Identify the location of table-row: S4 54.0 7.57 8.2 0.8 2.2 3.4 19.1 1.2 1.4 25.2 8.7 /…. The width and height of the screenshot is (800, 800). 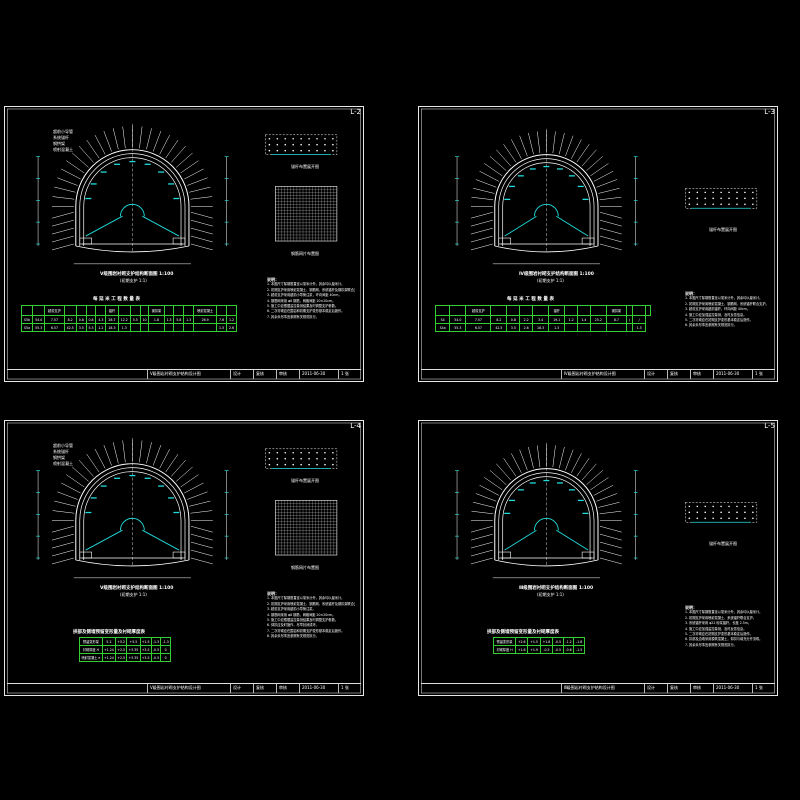
(542, 319).